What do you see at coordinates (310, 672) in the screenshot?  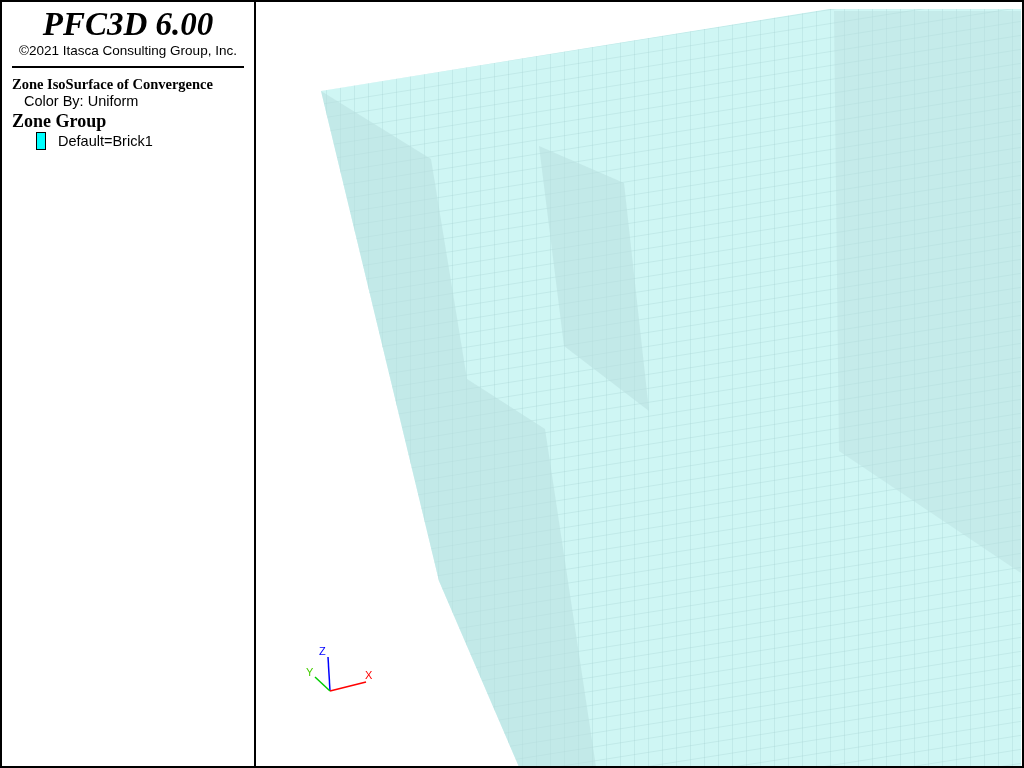 I see `y-axis-label: Y` at bounding box center [310, 672].